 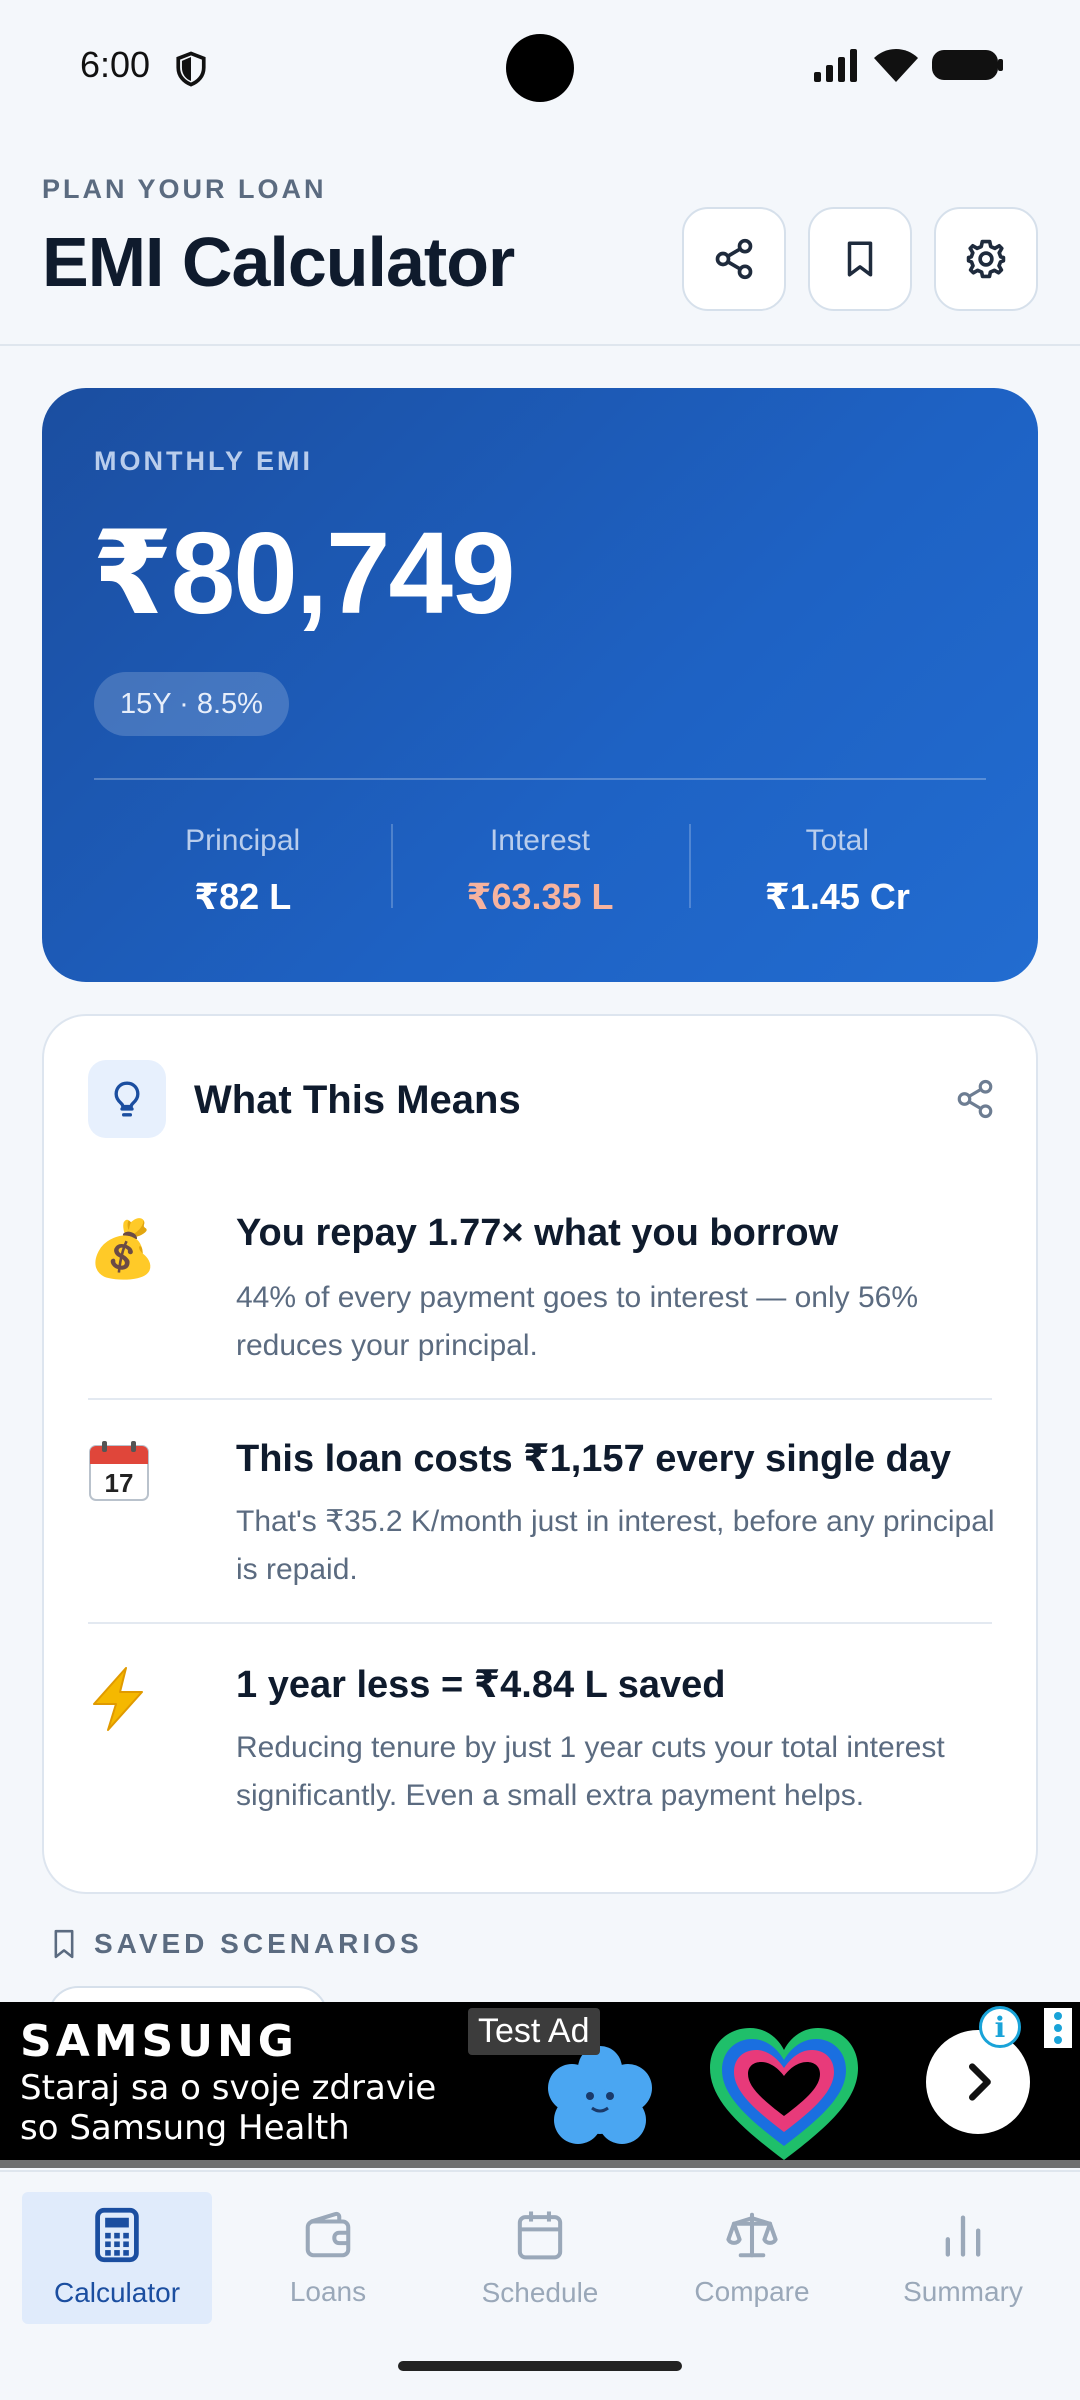 What do you see at coordinates (1058, 2028) in the screenshot?
I see `more-vertical-icon` at bounding box center [1058, 2028].